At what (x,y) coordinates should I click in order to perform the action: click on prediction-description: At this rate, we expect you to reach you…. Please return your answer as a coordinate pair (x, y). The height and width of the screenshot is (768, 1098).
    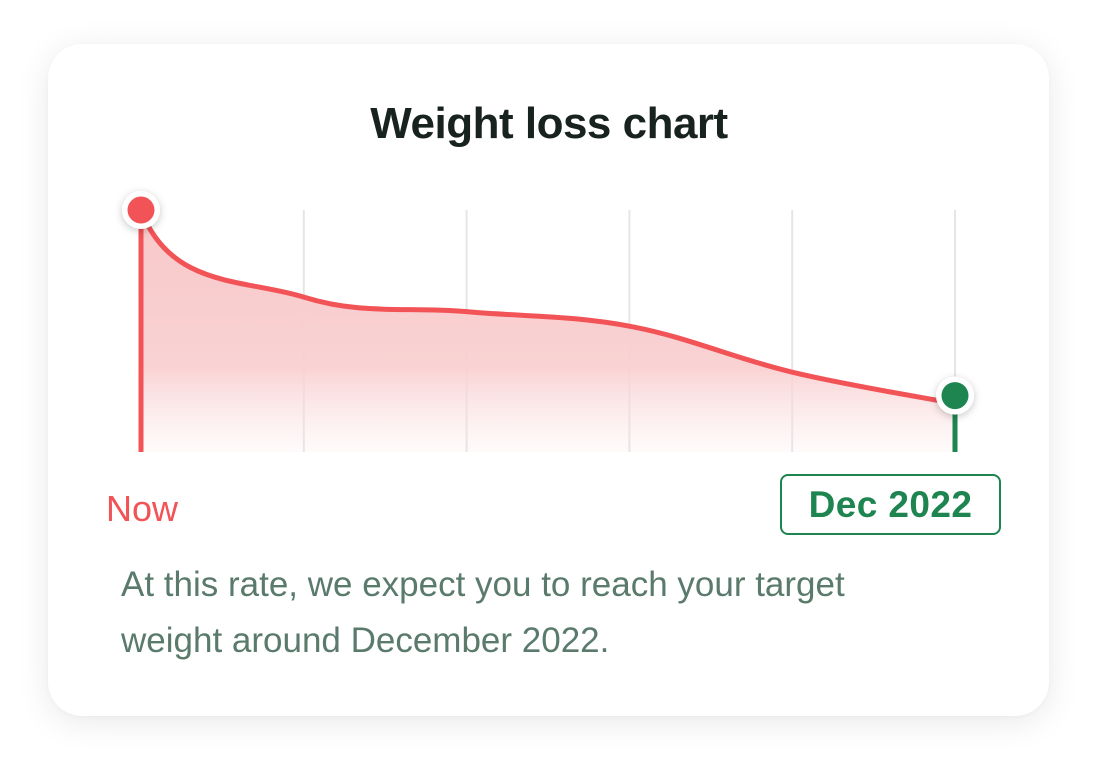
    Looking at the image, I should click on (483, 612).